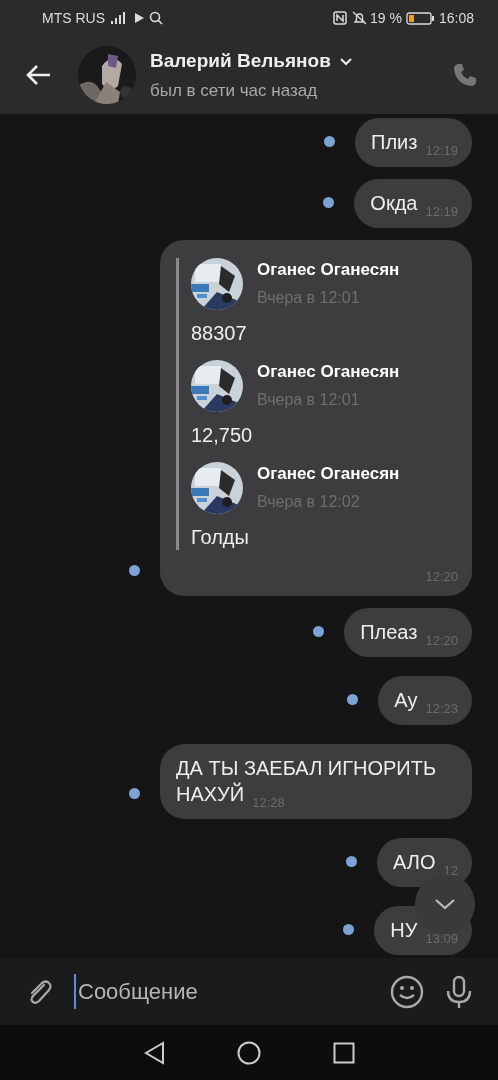 This screenshot has width=498, height=1080. What do you see at coordinates (139, 18) in the screenshot?
I see `play-icon` at bounding box center [139, 18].